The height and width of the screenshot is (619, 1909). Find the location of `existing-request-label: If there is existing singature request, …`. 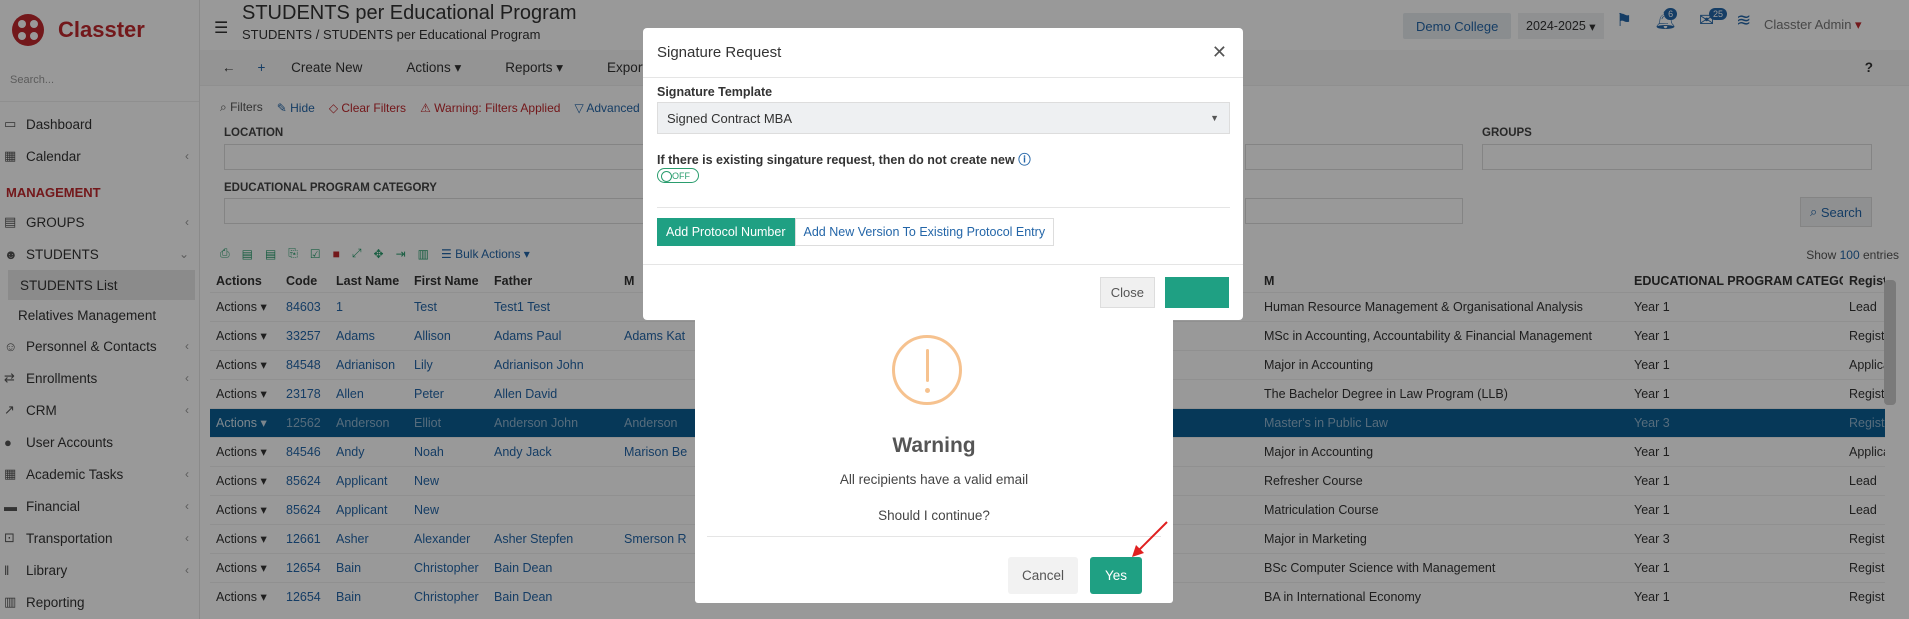

existing-request-label: If there is existing singature request, … is located at coordinates (844, 160).